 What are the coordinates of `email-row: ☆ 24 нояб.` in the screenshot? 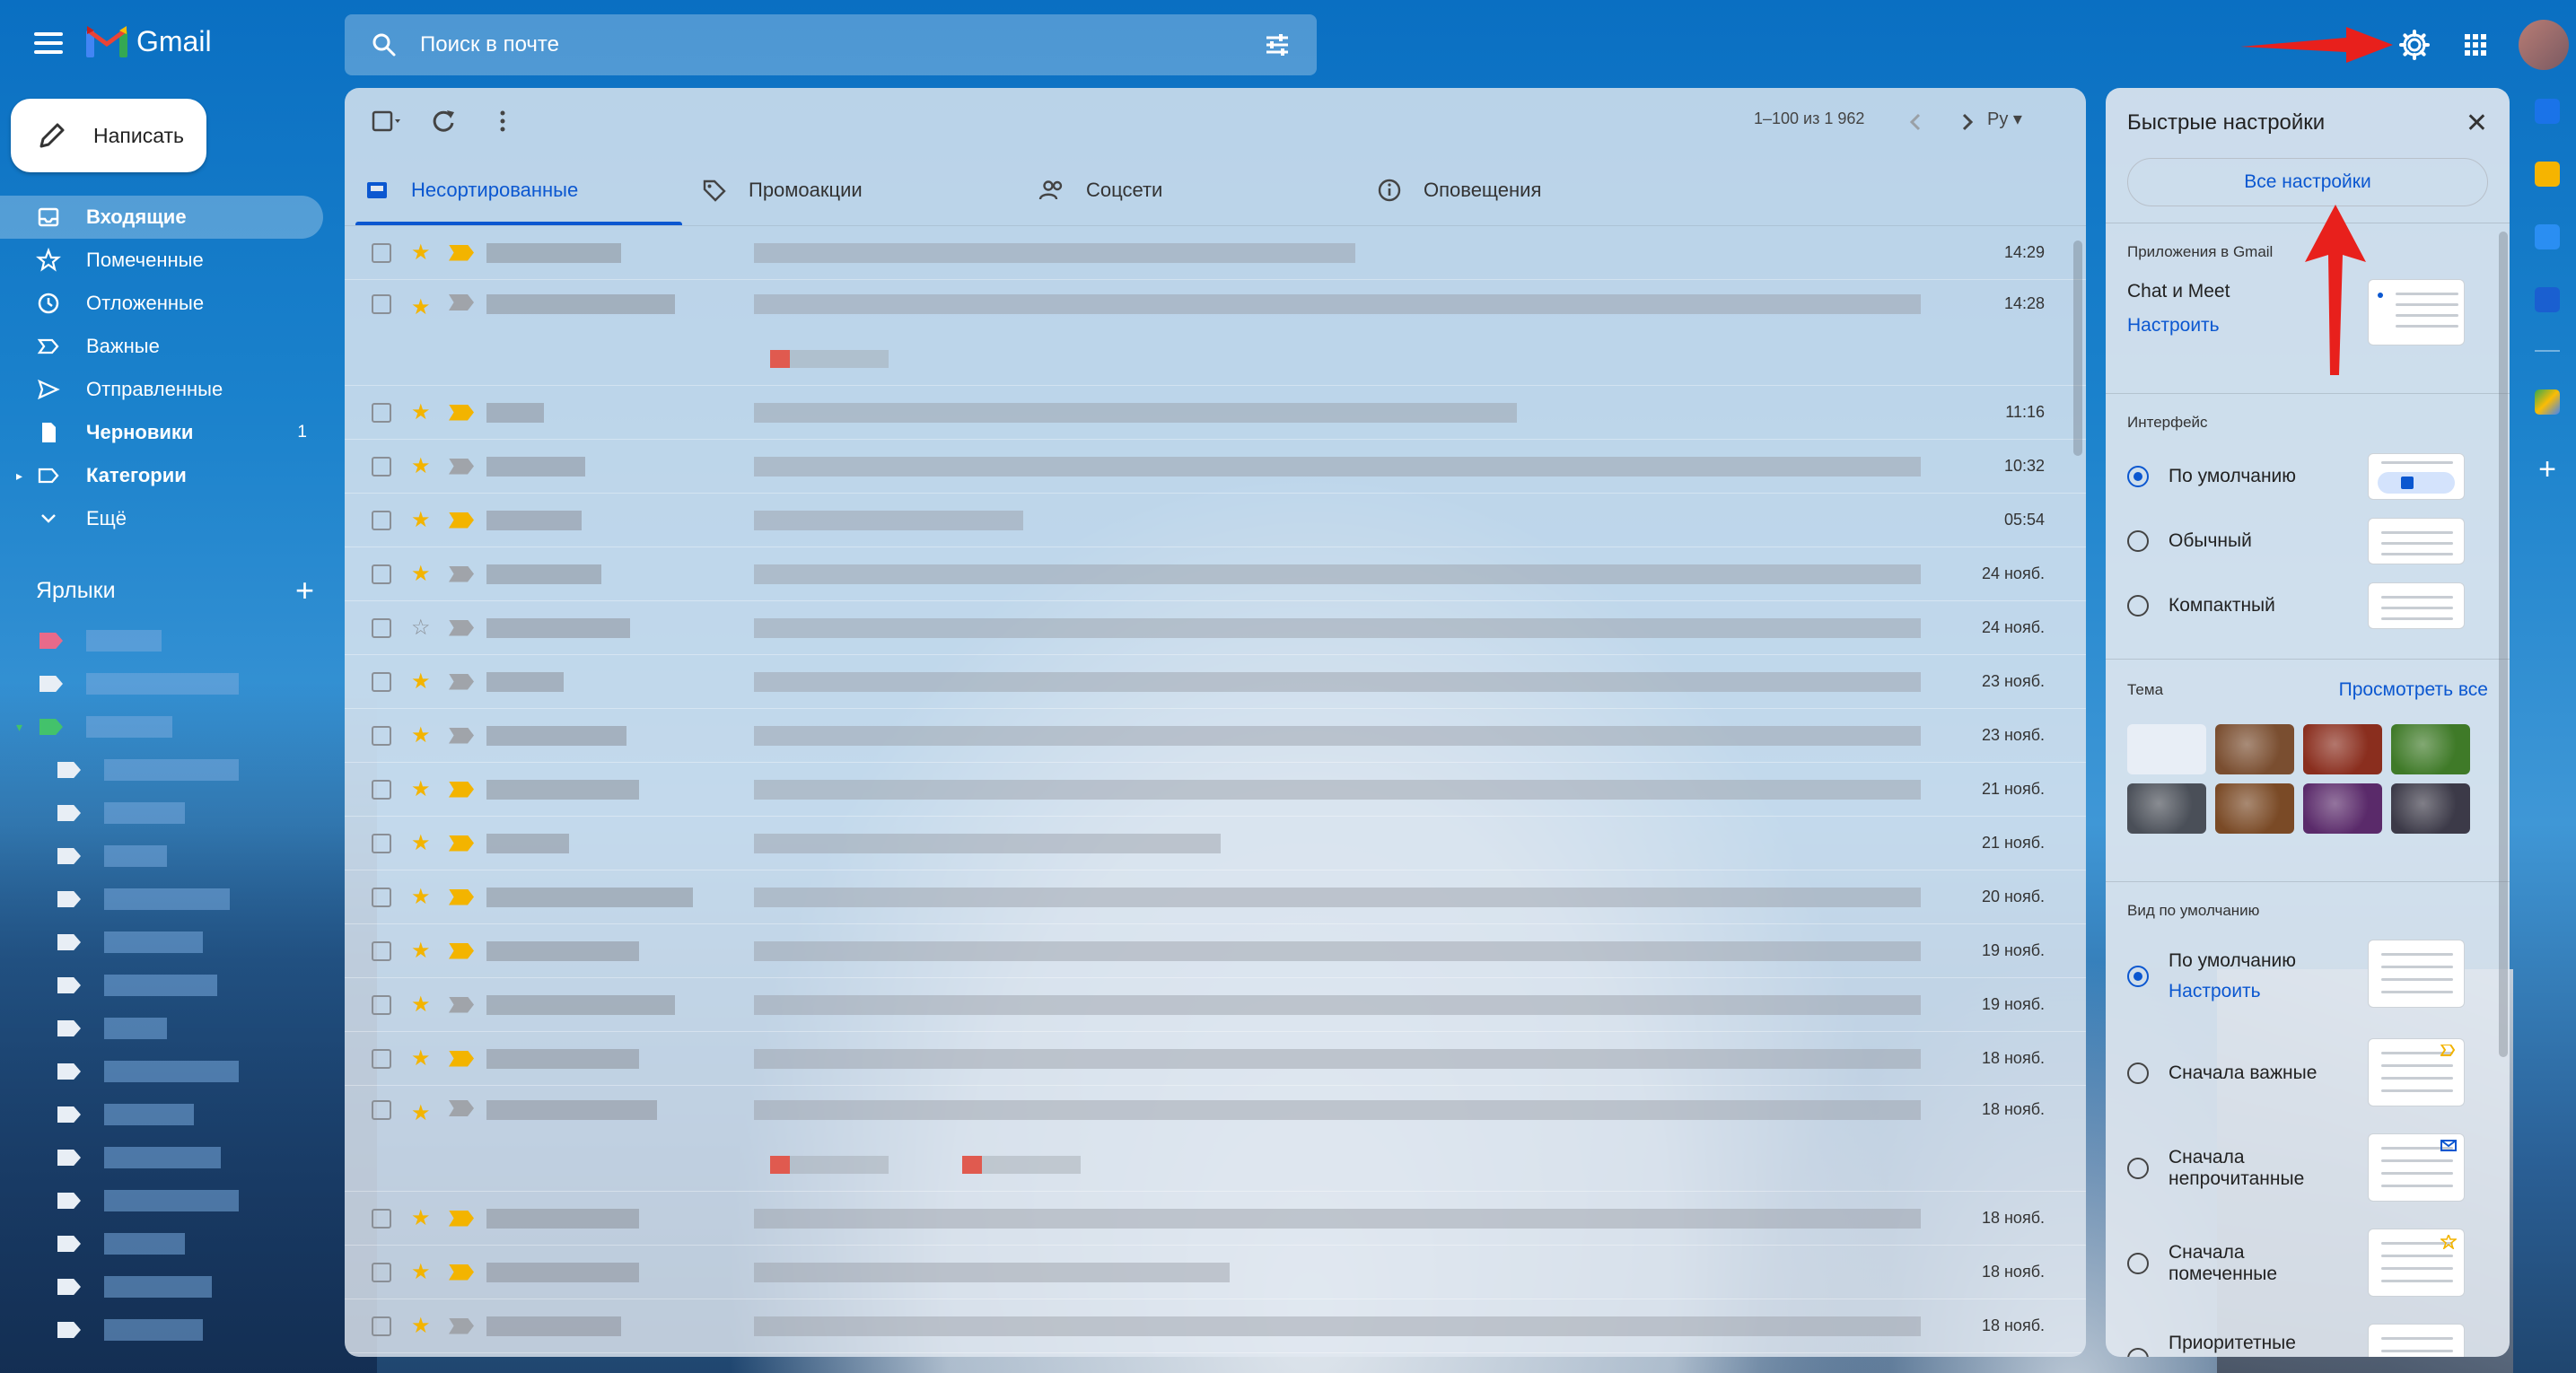 It's located at (1215, 628).